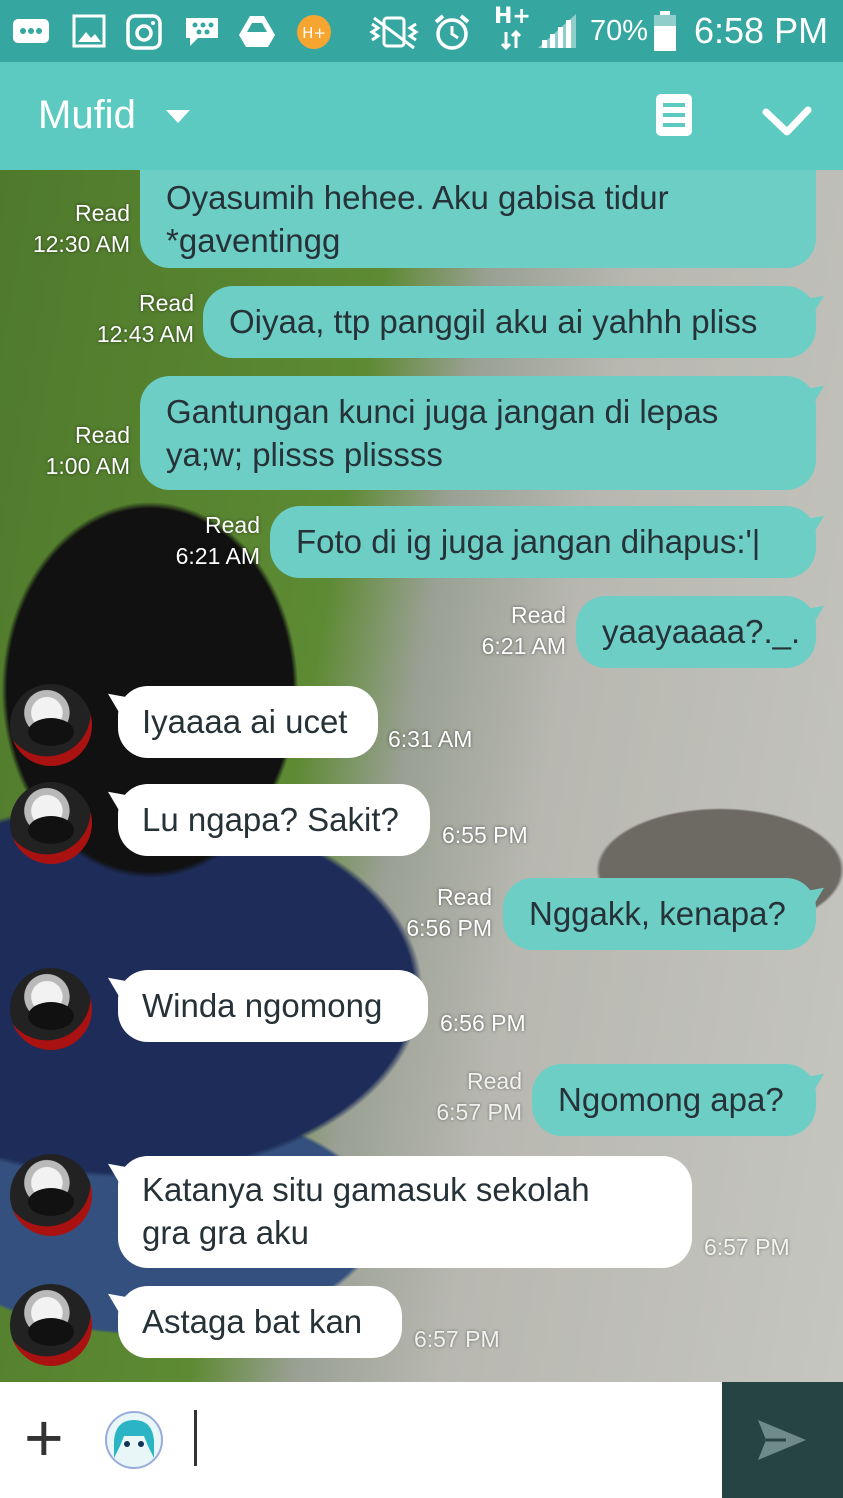 This screenshot has width=843, height=1498. Describe the element at coordinates (87, 466) in the screenshot. I see `message-time: 1:00 AM` at that location.